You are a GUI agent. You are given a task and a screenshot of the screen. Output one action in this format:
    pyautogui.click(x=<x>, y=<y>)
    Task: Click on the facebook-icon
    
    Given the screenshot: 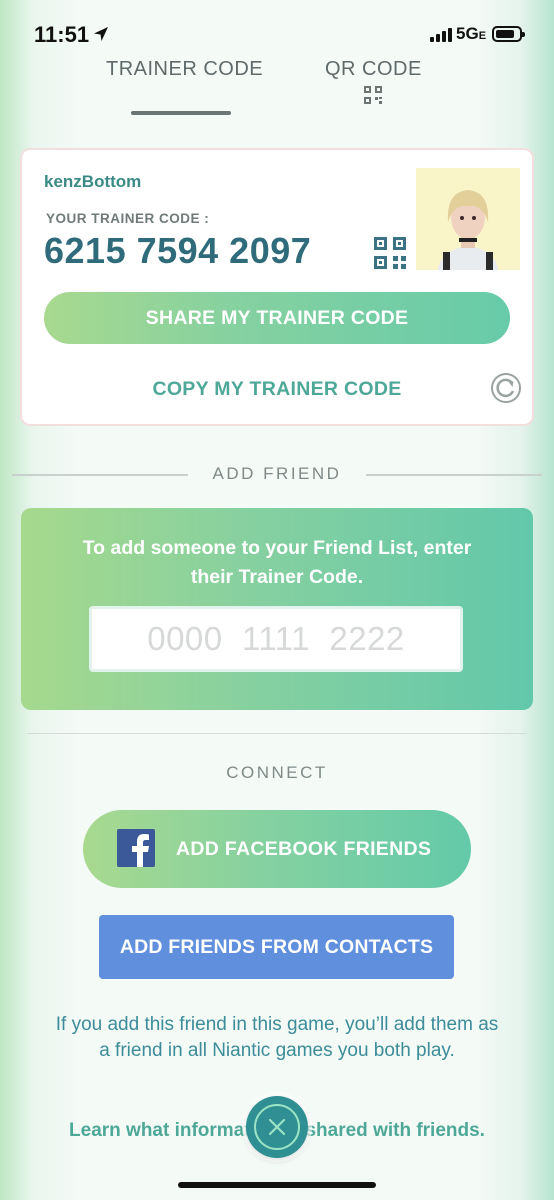 What is the action you would take?
    pyautogui.click(x=136, y=848)
    